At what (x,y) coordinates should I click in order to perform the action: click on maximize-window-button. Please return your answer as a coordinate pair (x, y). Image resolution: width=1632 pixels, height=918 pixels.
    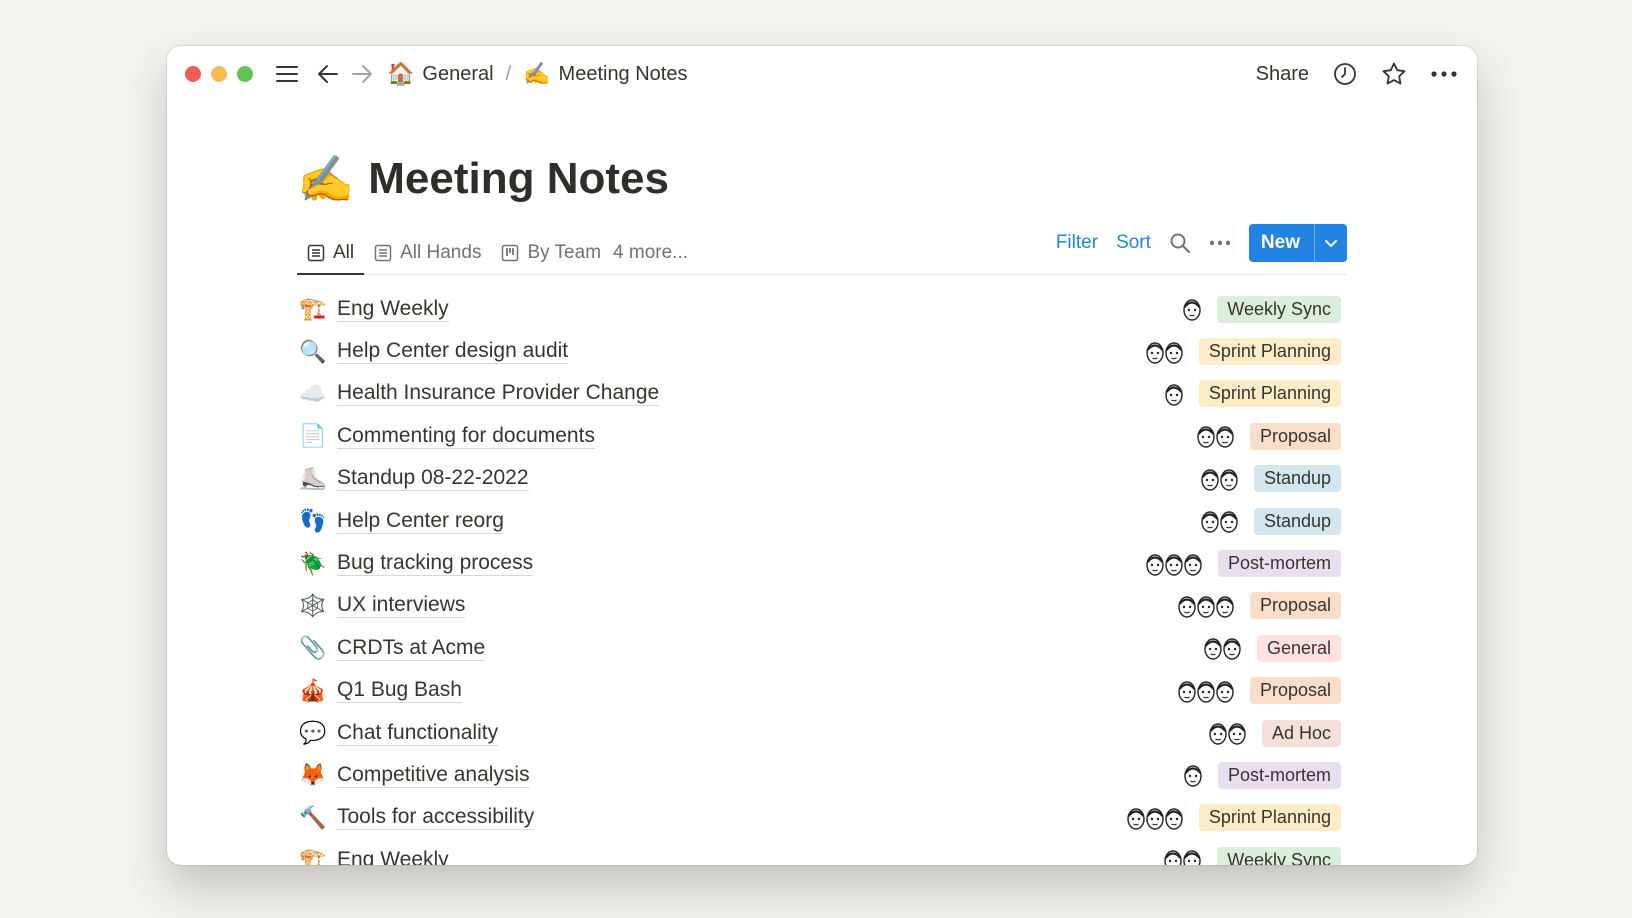
    Looking at the image, I should click on (245, 74).